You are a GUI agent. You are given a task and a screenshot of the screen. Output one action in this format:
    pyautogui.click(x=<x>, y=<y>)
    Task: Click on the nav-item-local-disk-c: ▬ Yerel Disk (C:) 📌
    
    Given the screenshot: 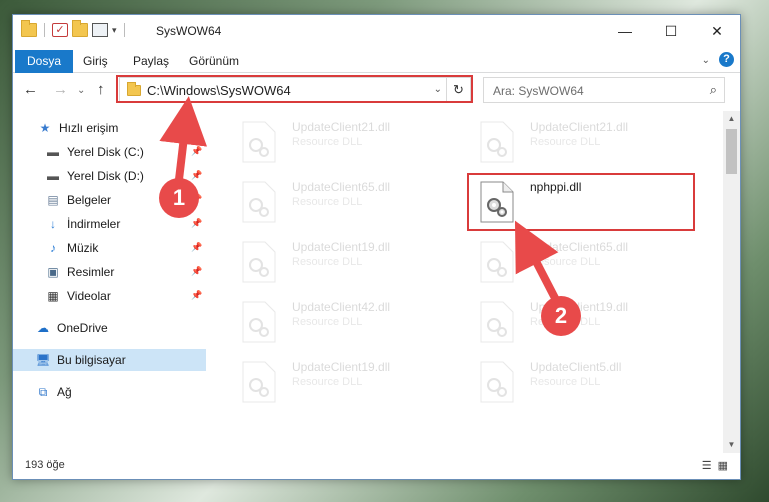 What is the action you would take?
    pyautogui.click(x=109, y=152)
    